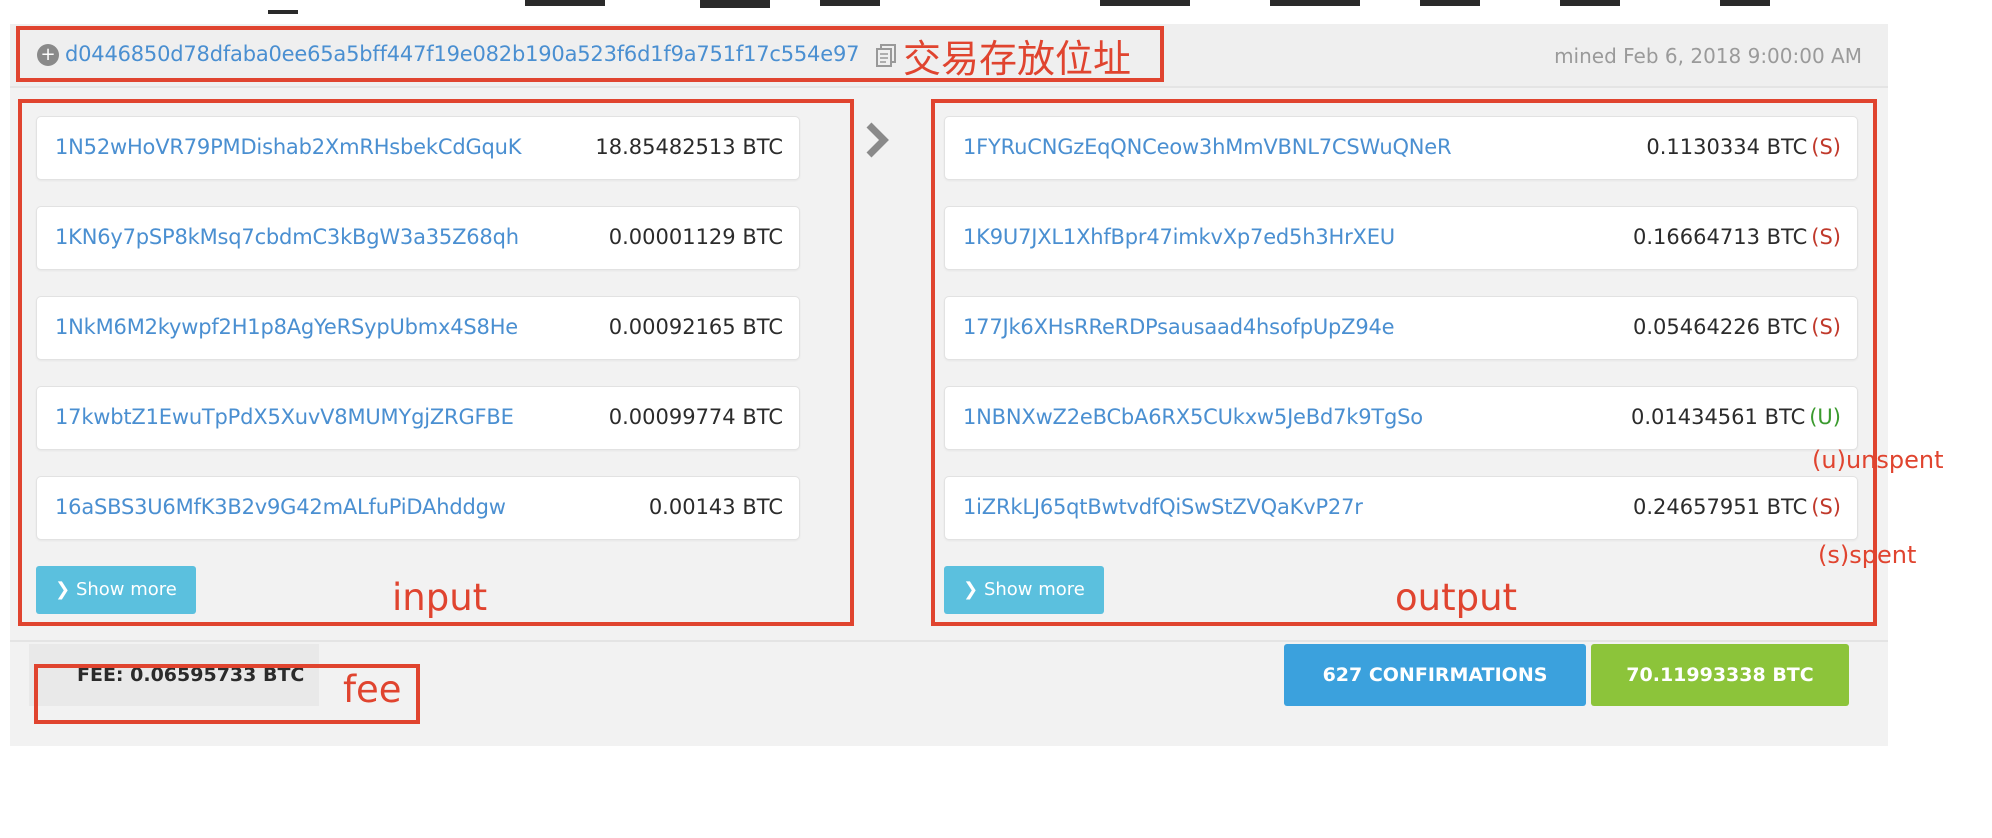 This screenshot has height=838, width=1992. I want to click on unspent-annotation-label: (u)unspent, so click(1878, 460).